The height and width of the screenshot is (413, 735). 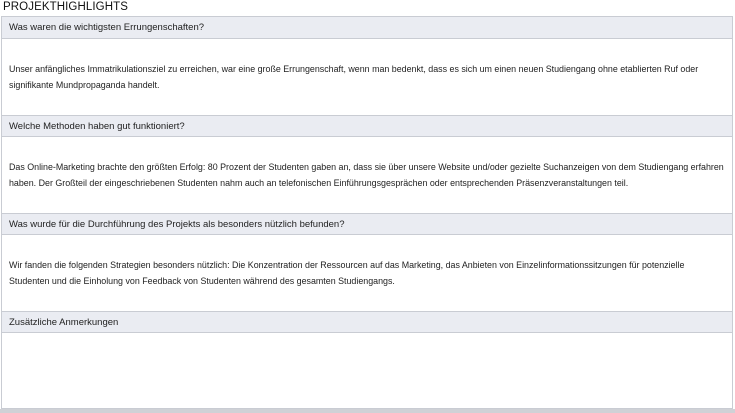 What do you see at coordinates (367, 411) in the screenshot?
I see `page-bottom-edge` at bounding box center [367, 411].